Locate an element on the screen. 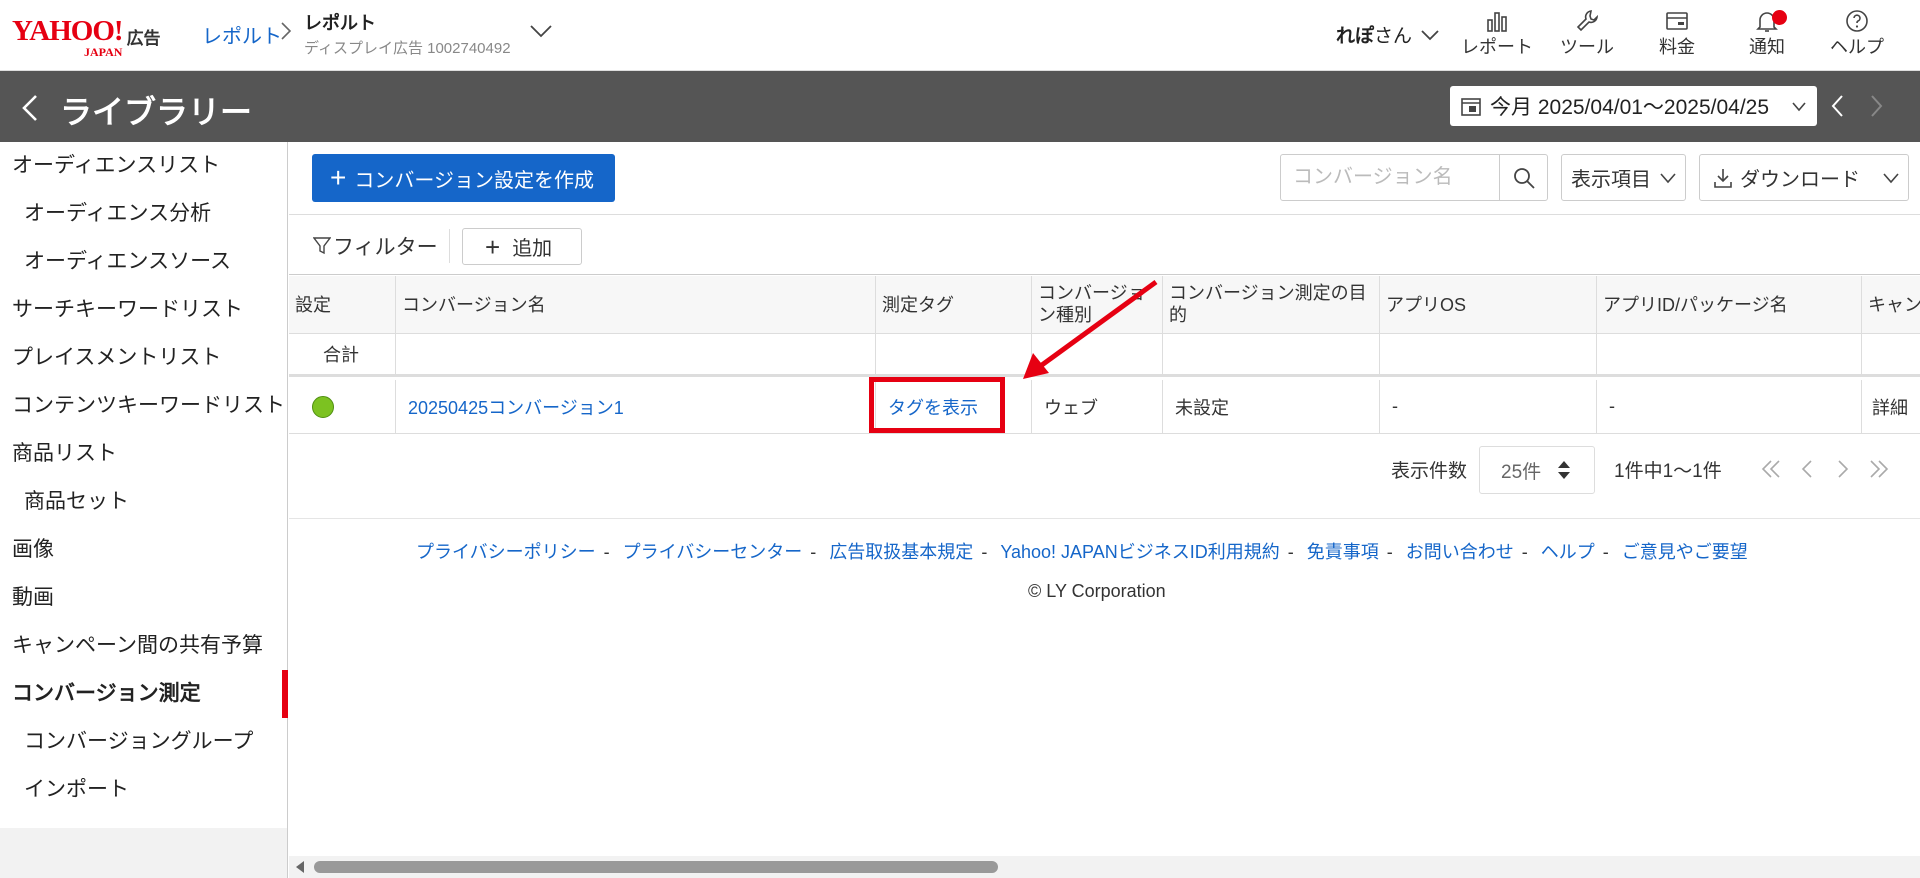 The image size is (1920, 878). footer-link-privacy-policy: プライバシーポリシー is located at coordinates (506, 552).